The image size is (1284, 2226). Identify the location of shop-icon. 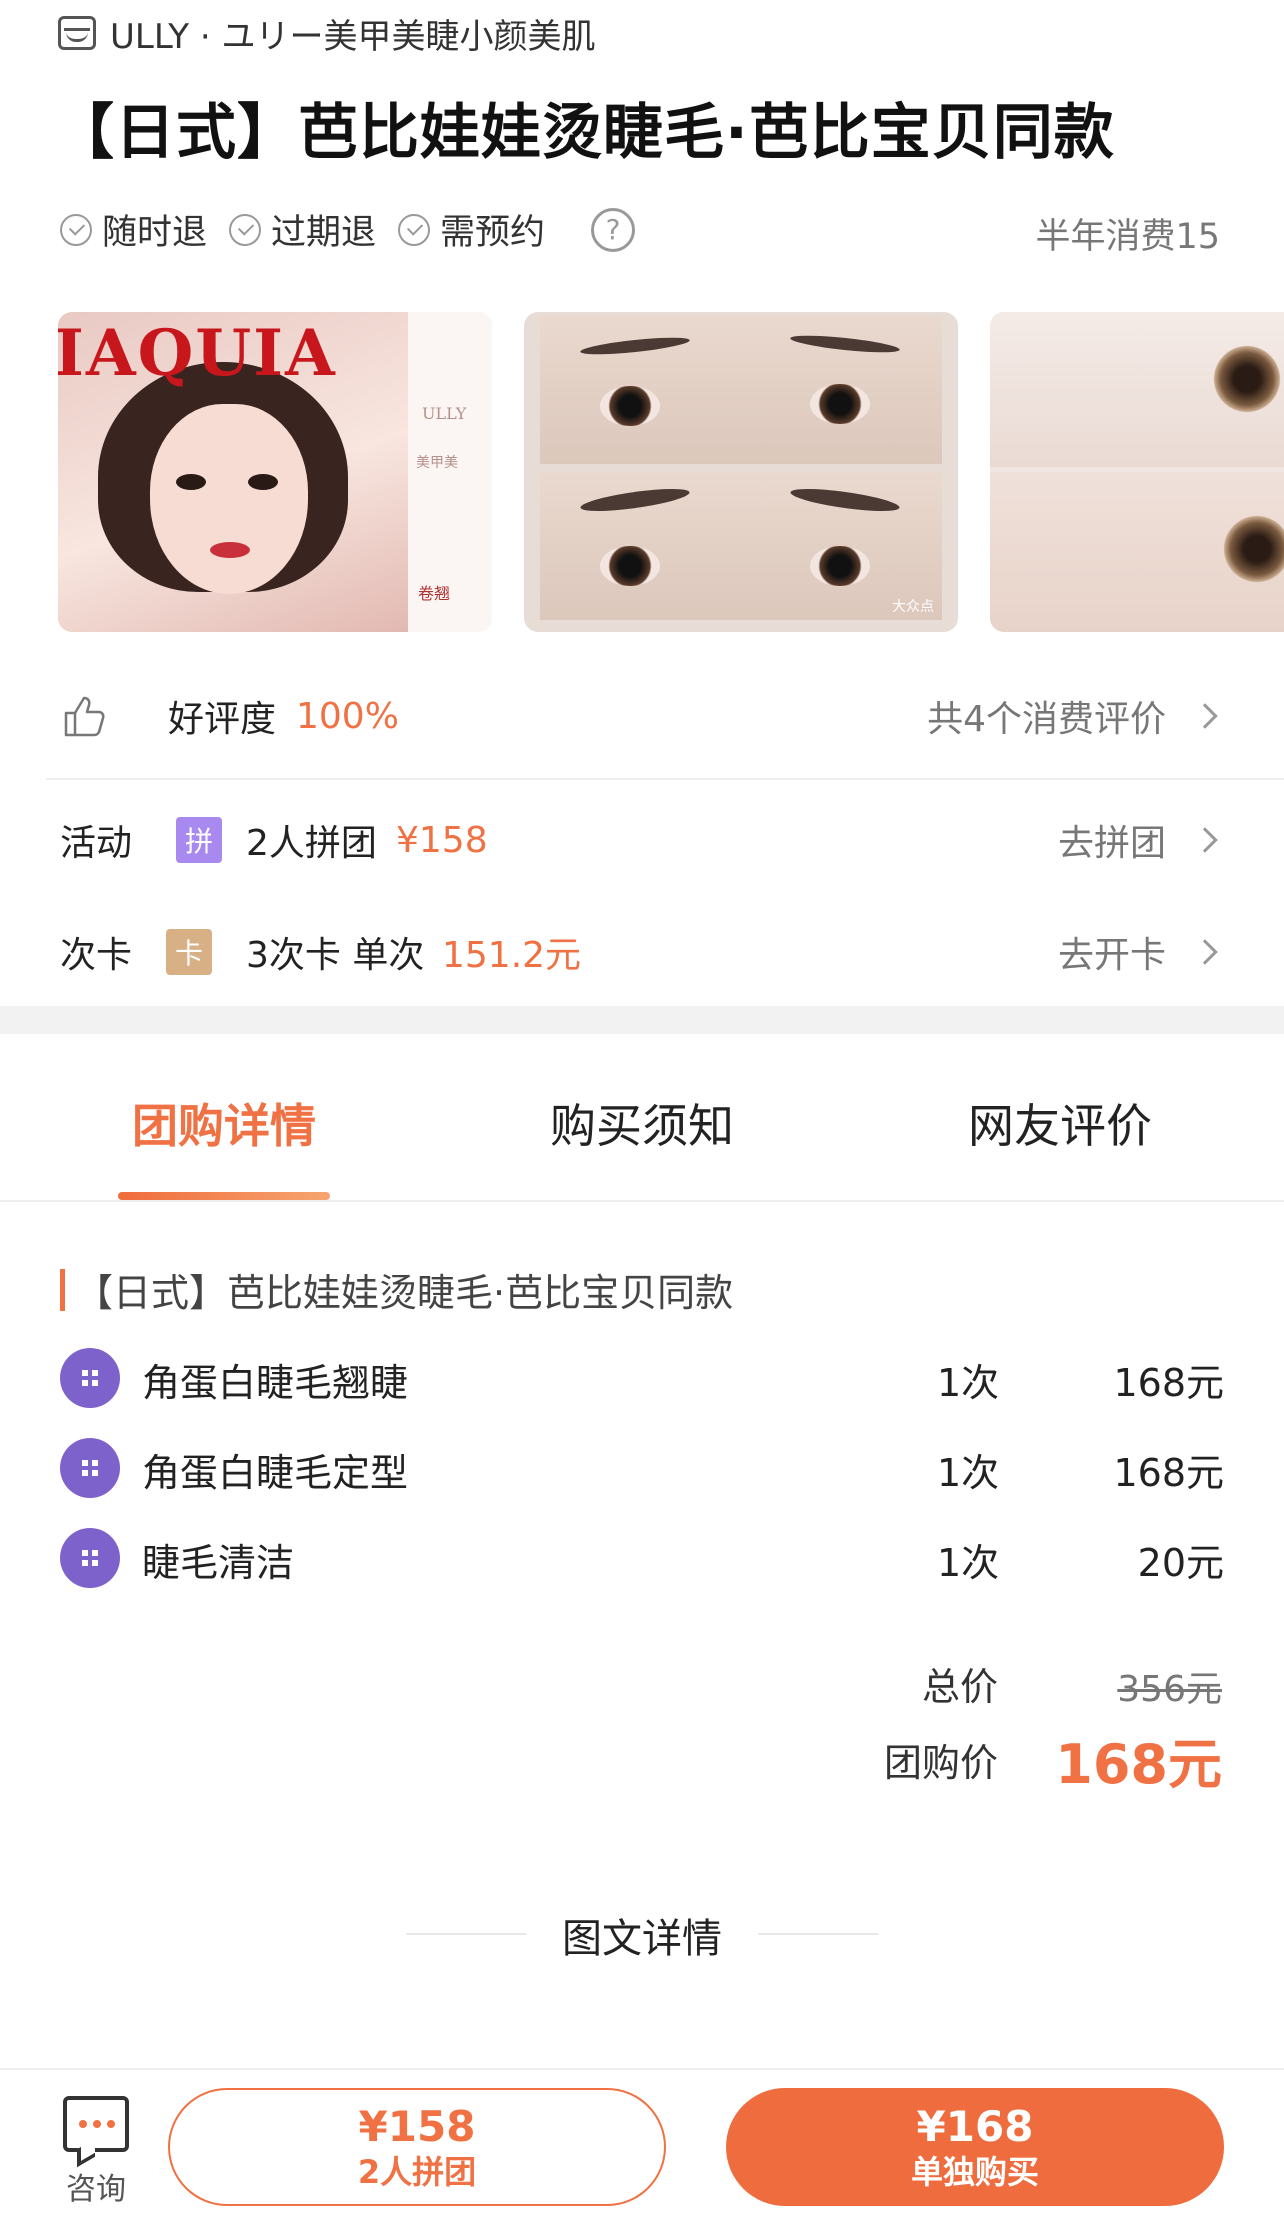
(77, 33).